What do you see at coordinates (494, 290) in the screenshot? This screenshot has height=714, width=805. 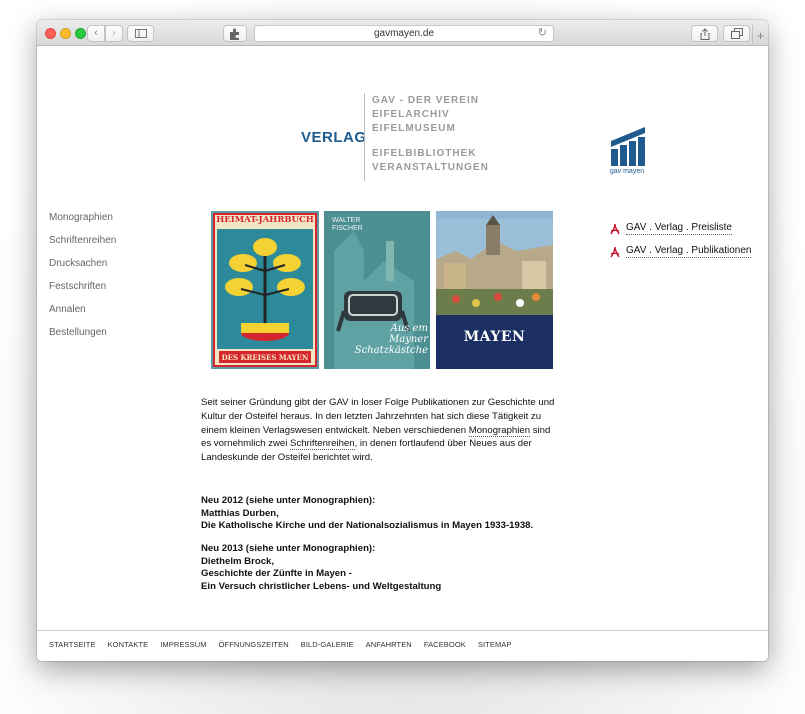 I see `book-cover-mayen: MAYEN` at bounding box center [494, 290].